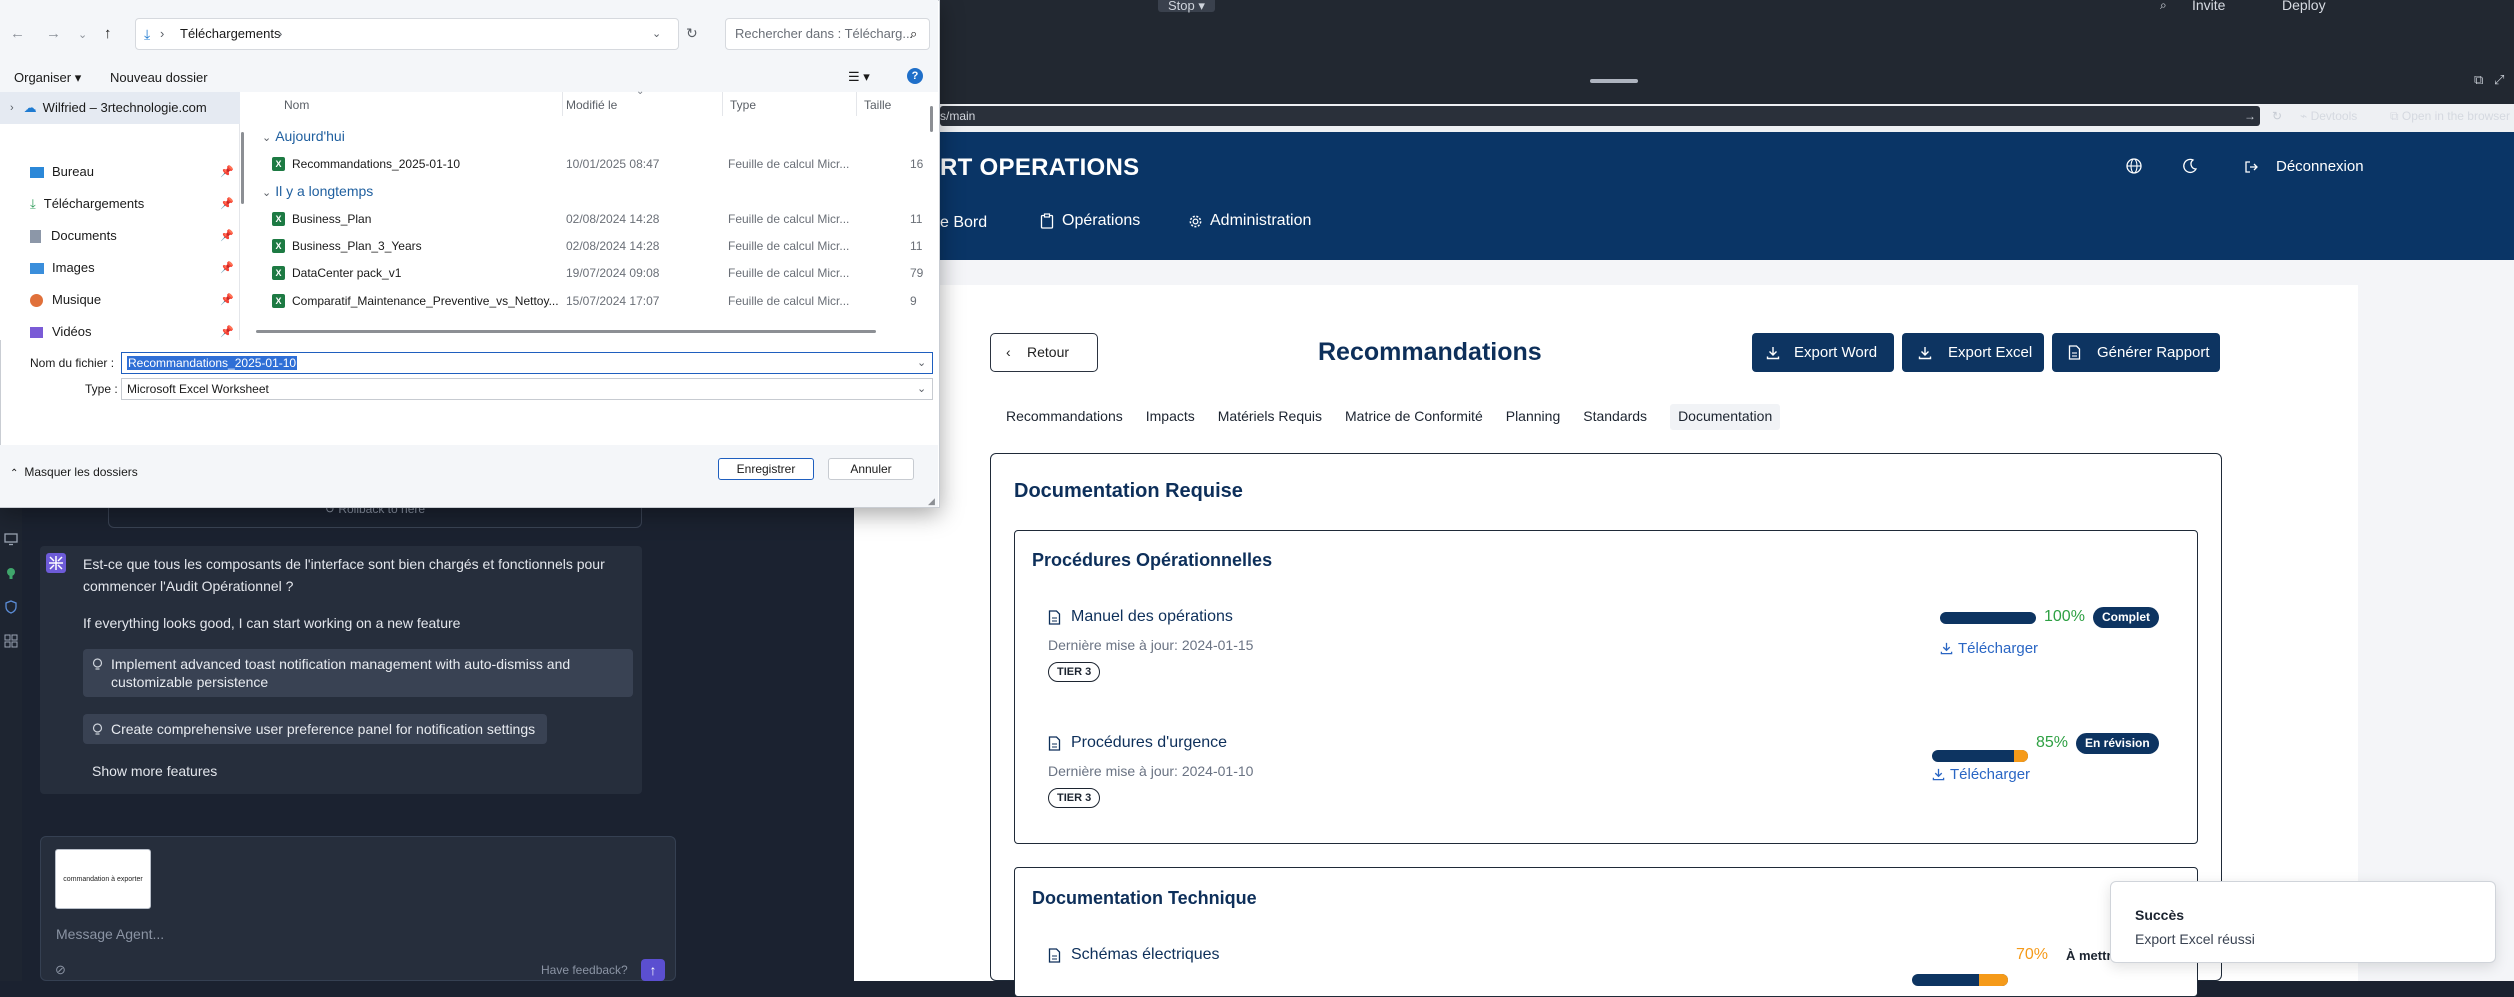 The height and width of the screenshot is (997, 2514). What do you see at coordinates (2190, 166) in the screenshot?
I see `dark-mode-icon` at bounding box center [2190, 166].